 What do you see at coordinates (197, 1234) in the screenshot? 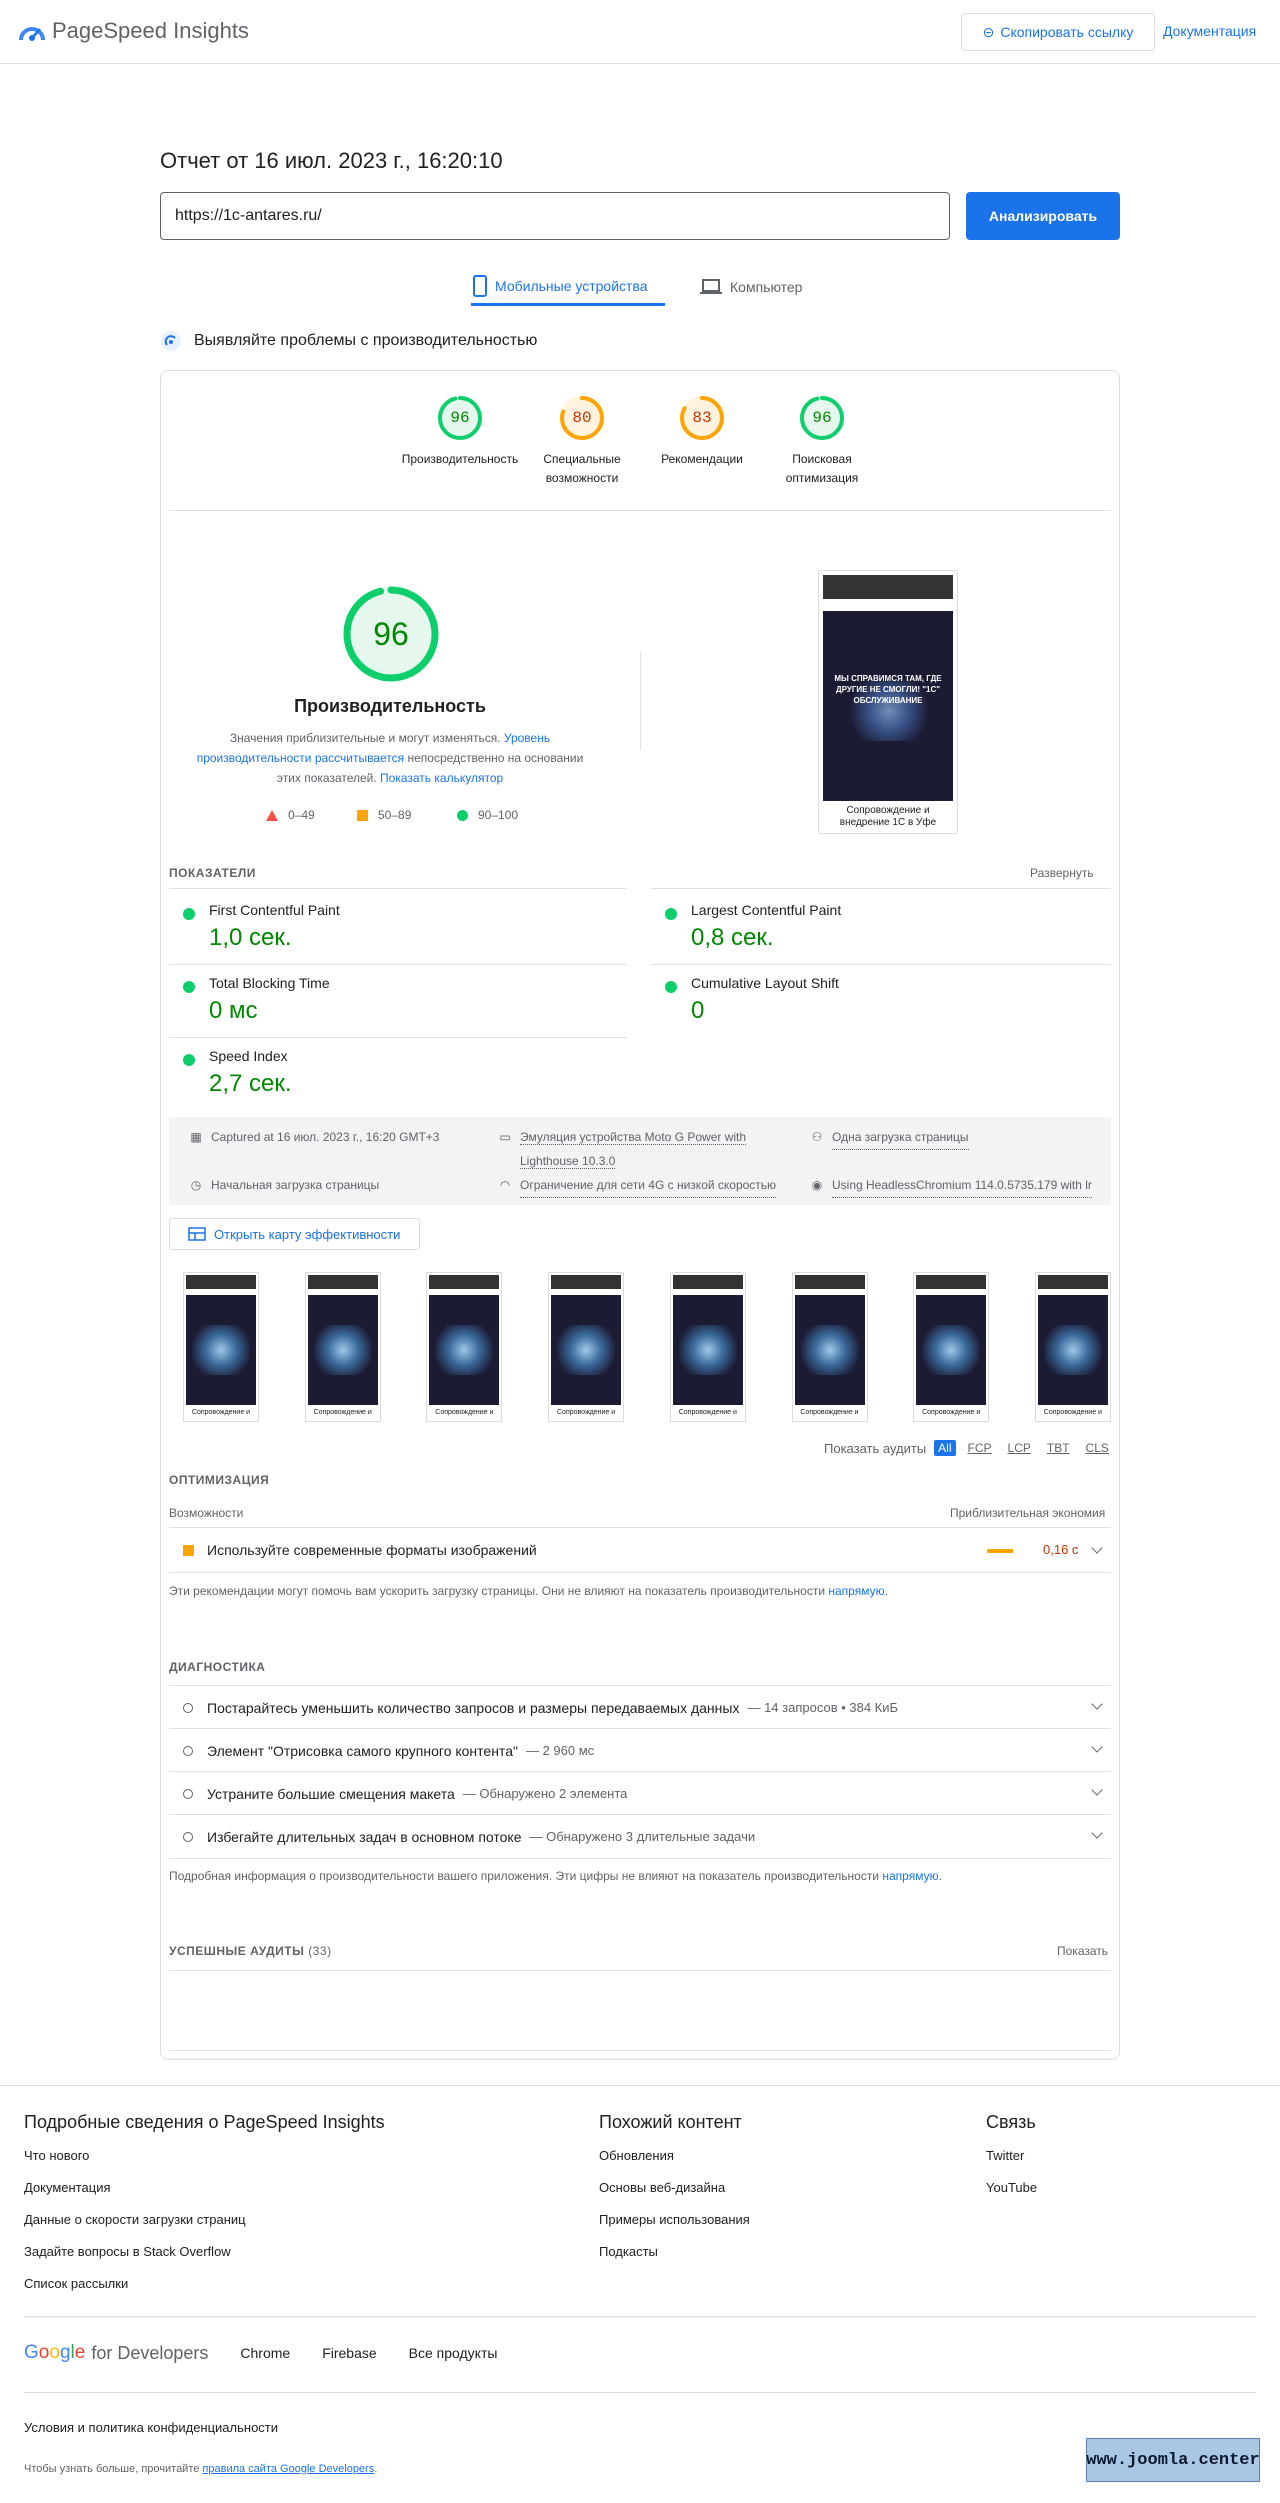
I see `treemap-icon` at bounding box center [197, 1234].